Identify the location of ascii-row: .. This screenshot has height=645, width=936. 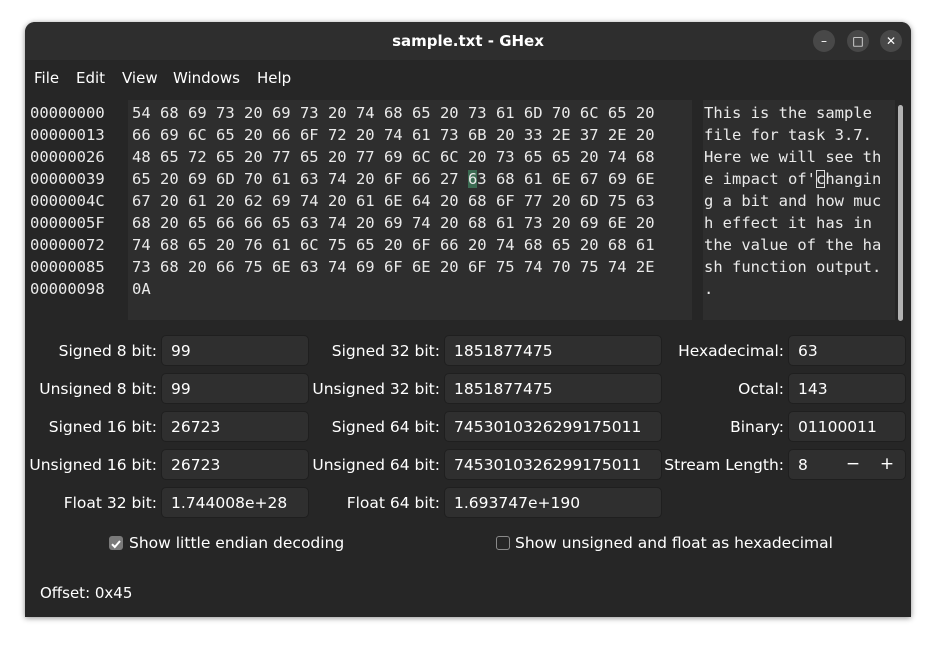
(792, 289).